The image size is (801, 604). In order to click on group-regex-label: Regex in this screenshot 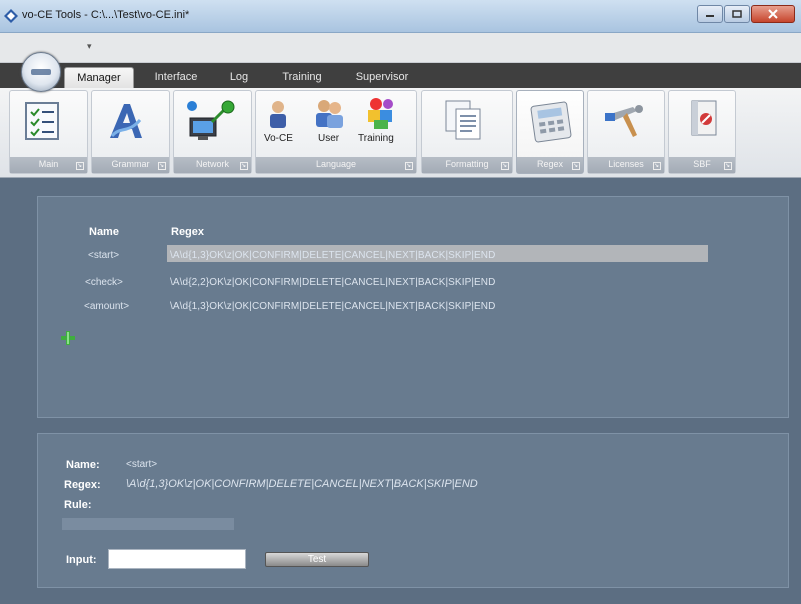, I will do `click(549, 164)`.